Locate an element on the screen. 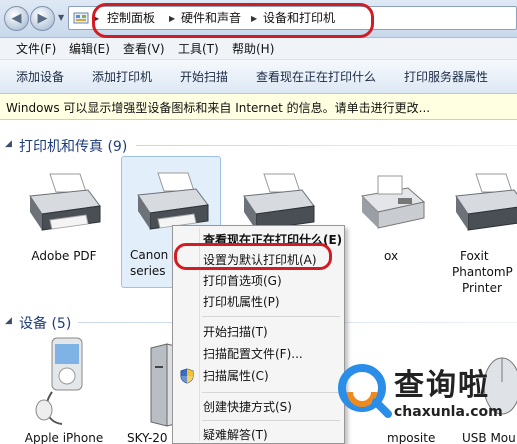 The height and width of the screenshot is (444, 517). add-device-button: 添加设备 is located at coordinates (40, 77).